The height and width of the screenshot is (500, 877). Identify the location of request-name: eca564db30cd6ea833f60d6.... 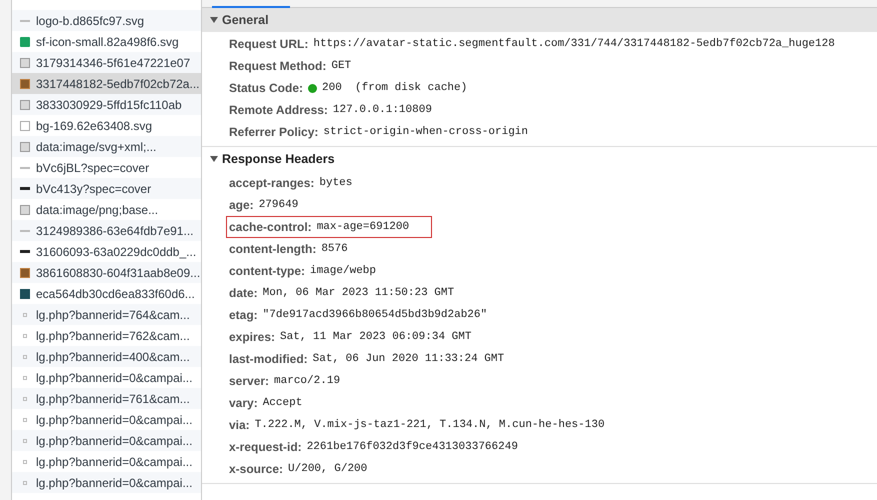
(115, 294).